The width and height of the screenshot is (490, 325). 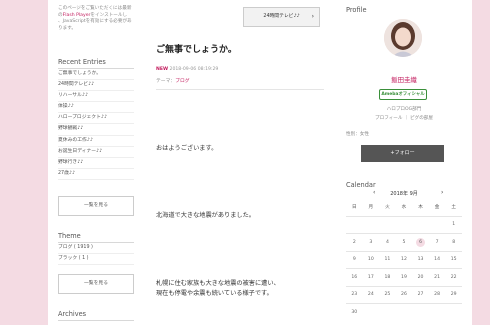 I want to click on calendar-day: 20, so click(x=420, y=277).